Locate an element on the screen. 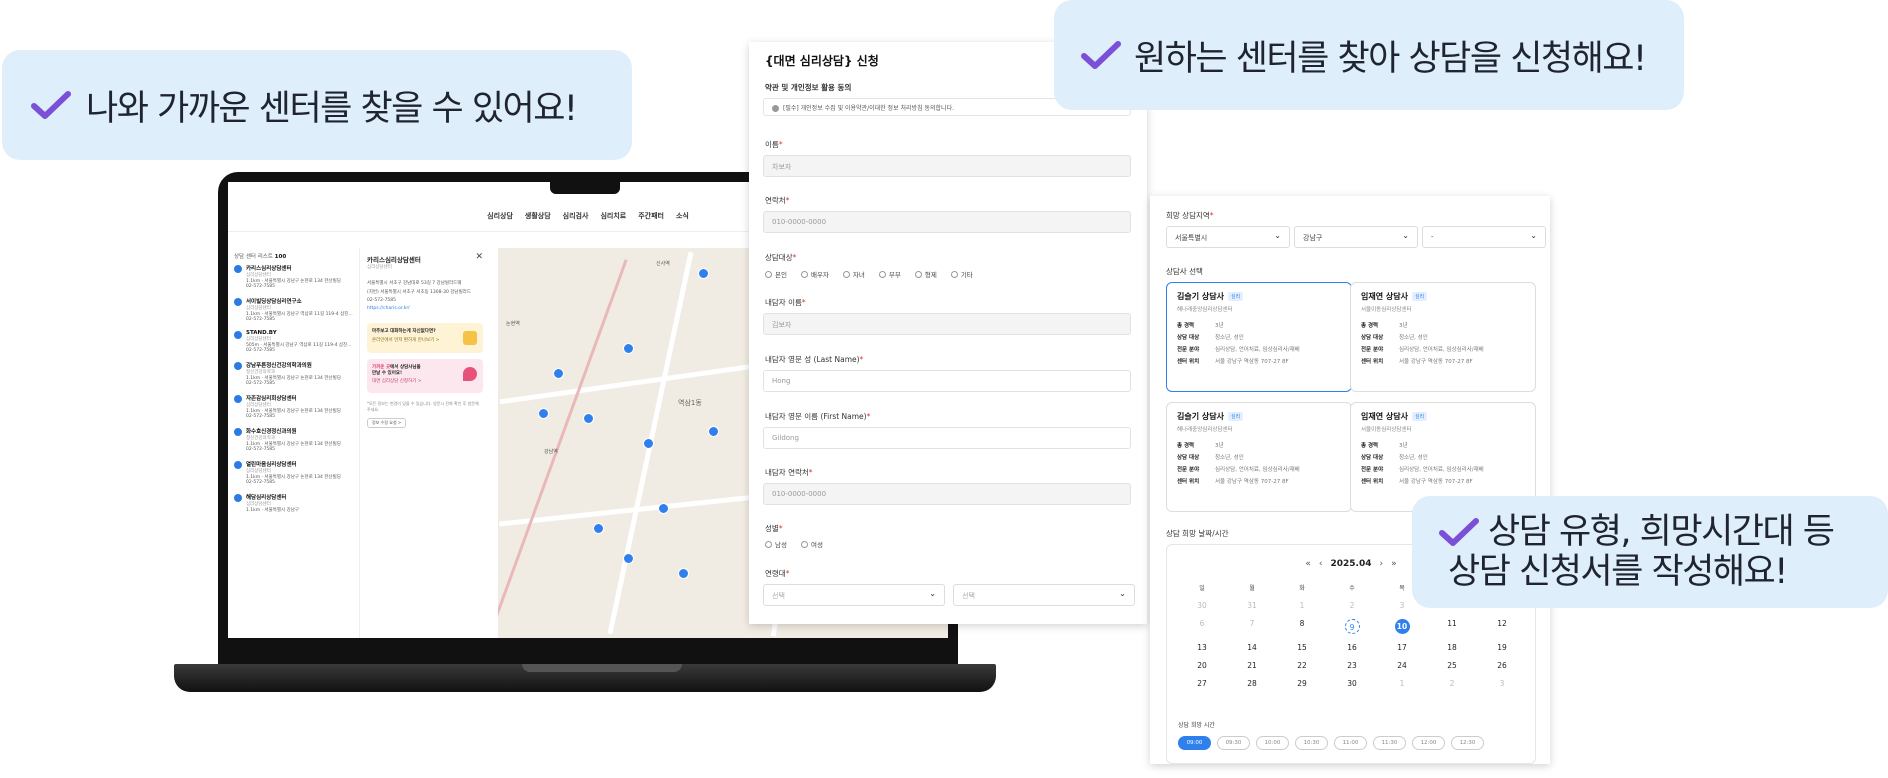 This screenshot has width=1888, height=778. calendar-day: 22 is located at coordinates (1302, 665).